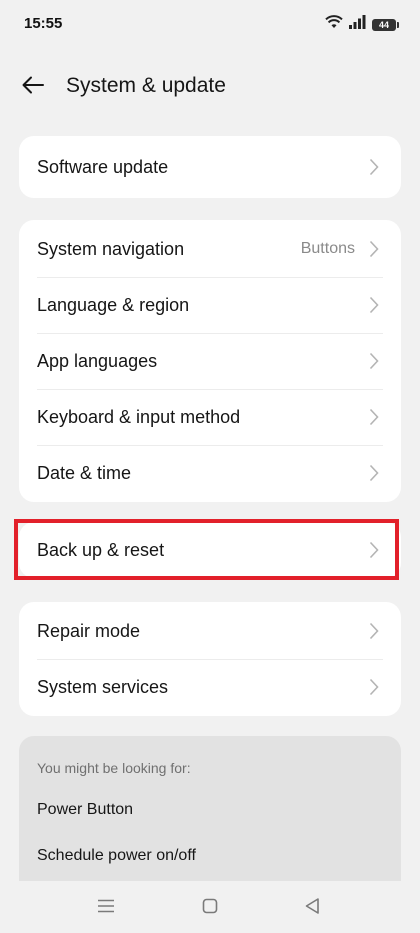  Describe the element at coordinates (327, 248) in the screenshot. I see `system-navigation-value: Buttons` at that location.